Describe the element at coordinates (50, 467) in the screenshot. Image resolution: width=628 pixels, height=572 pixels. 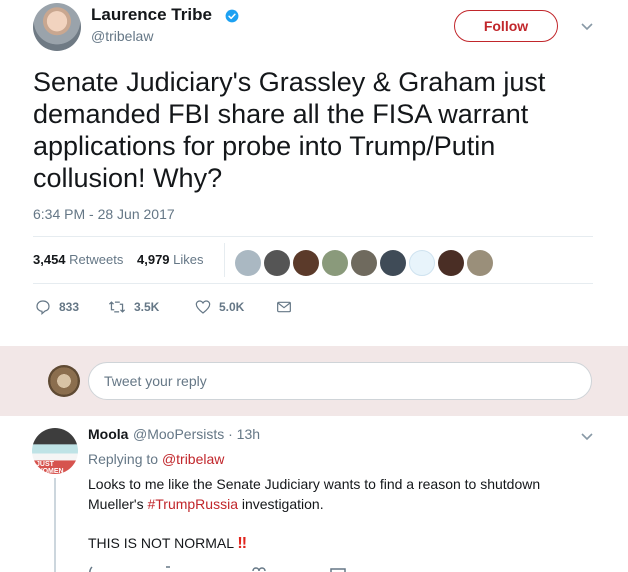
I see `avatar-caption: JUST WOMEN` at that location.